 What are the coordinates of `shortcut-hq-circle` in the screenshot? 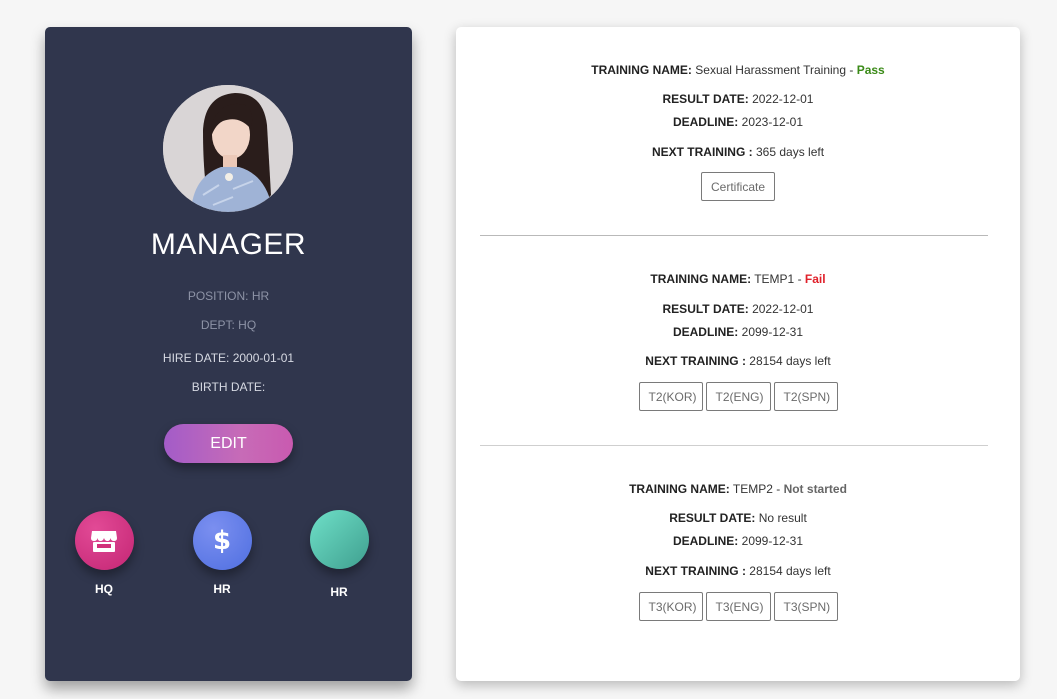 It's located at (104, 540).